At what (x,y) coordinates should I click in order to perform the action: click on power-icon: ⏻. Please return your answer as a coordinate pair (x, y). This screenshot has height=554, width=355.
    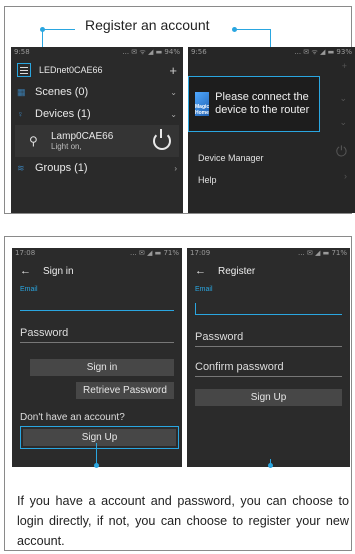
    Looking at the image, I should click on (341, 151).